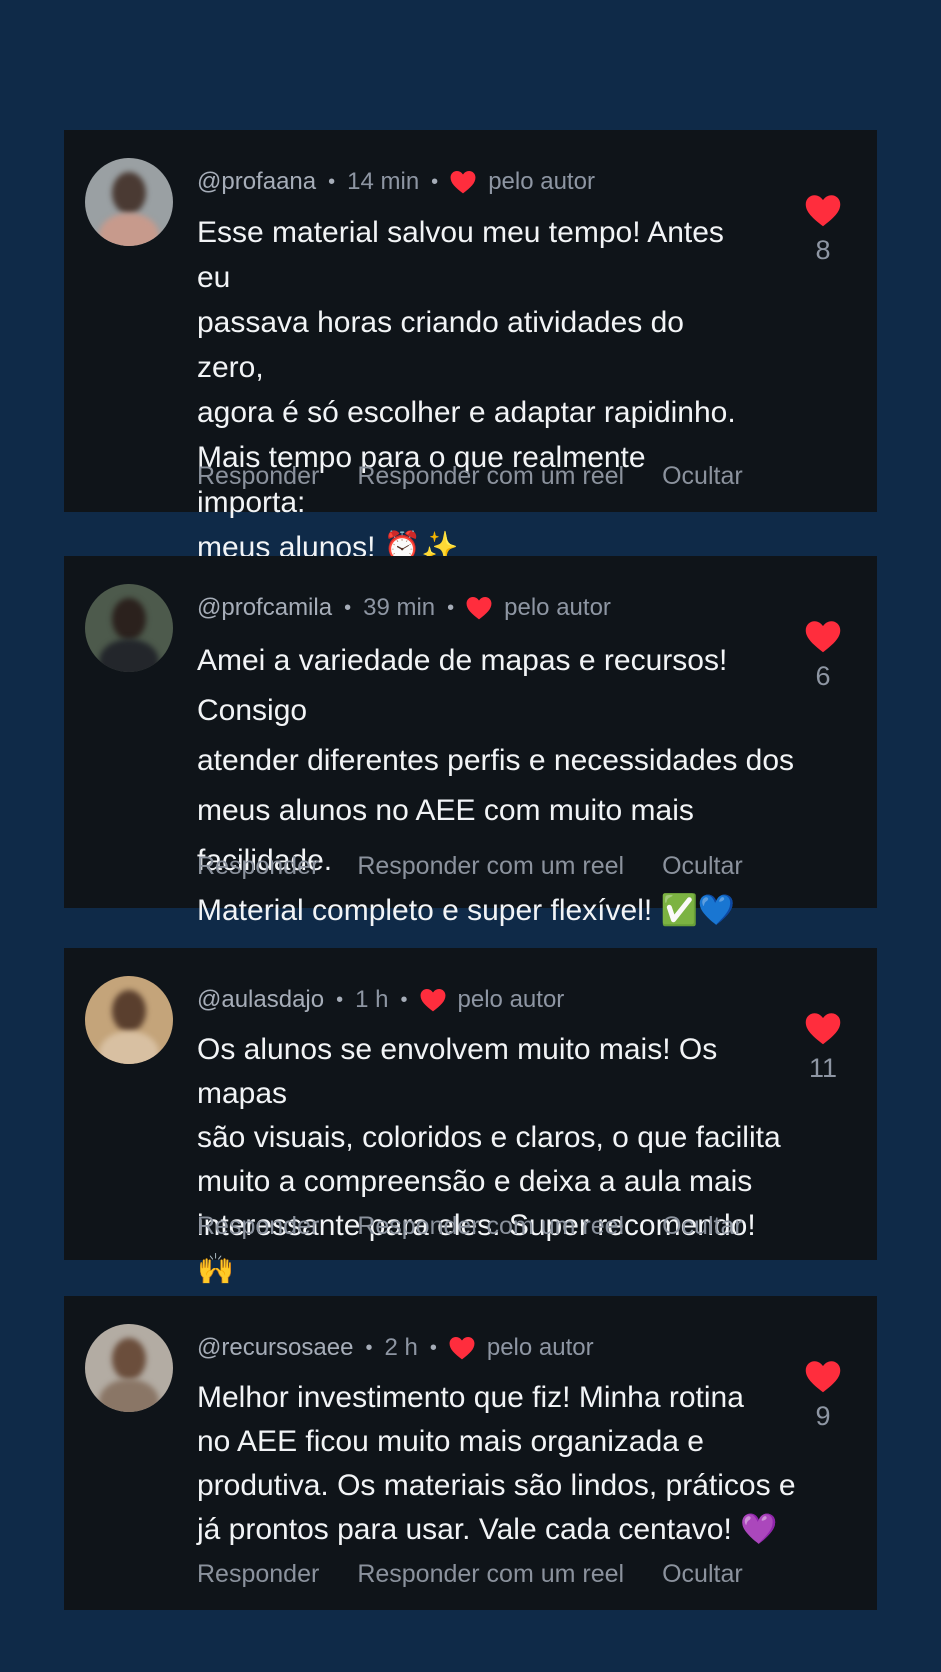 This screenshot has height=1672, width=941. What do you see at coordinates (256, 182) in the screenshot?
I see `comment-username: @profaana` at bounding box center [256, 182].